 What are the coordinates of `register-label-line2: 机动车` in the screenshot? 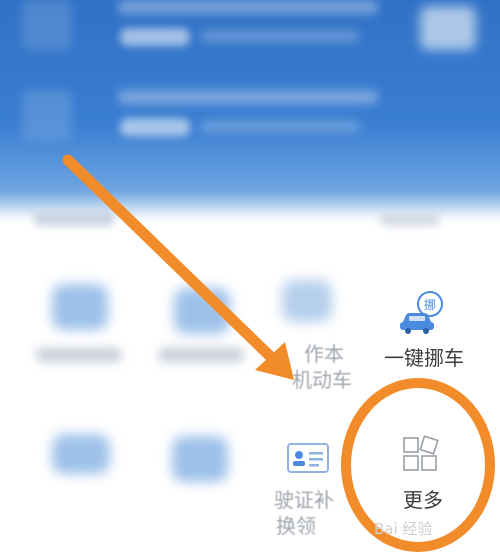 It's located at (322, 380).